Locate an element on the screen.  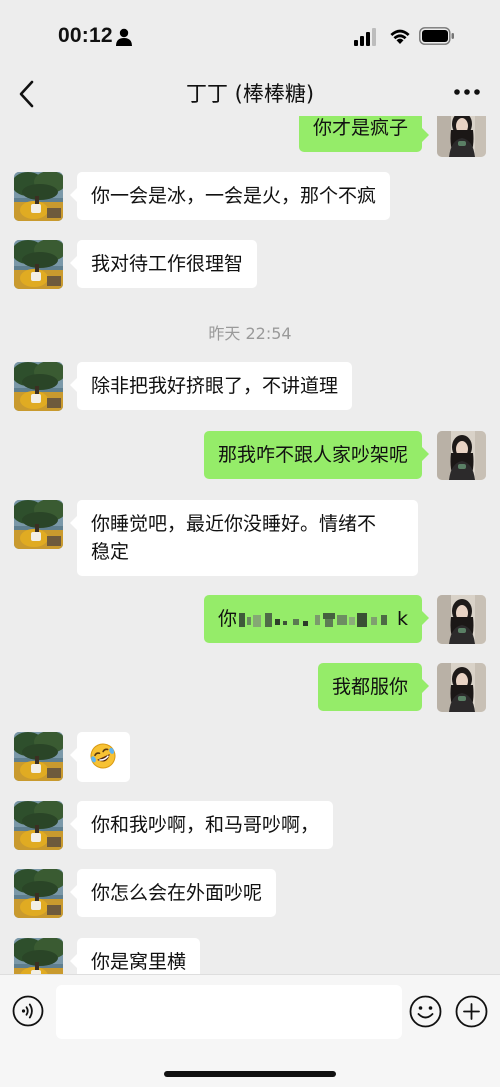
voice-icon is located at coordinates (28, 1011).